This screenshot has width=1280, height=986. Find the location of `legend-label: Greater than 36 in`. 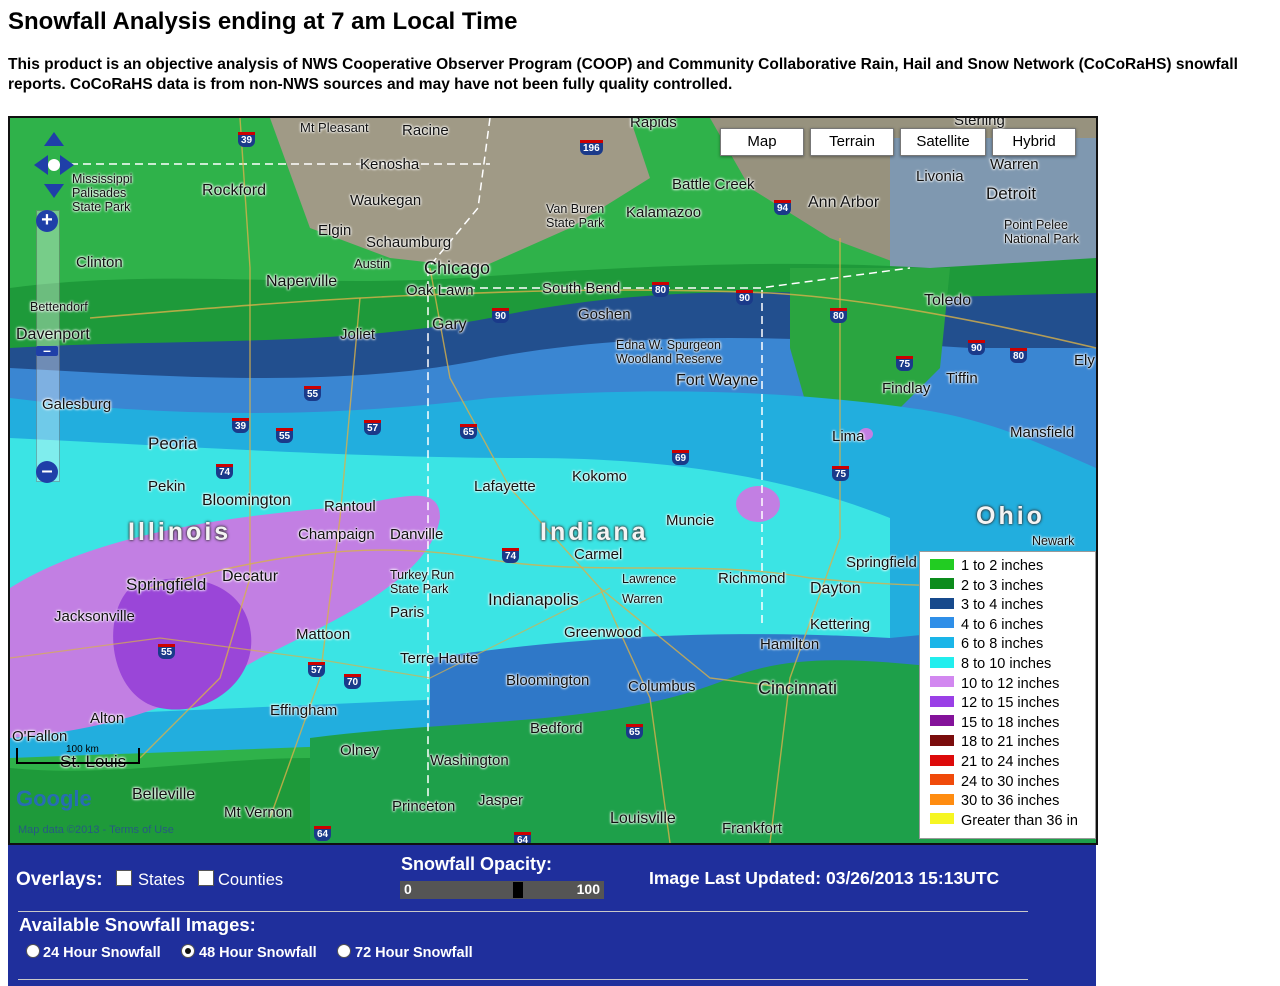

legend-label: Greater than 36 in is located at coordinates (1019, 820).